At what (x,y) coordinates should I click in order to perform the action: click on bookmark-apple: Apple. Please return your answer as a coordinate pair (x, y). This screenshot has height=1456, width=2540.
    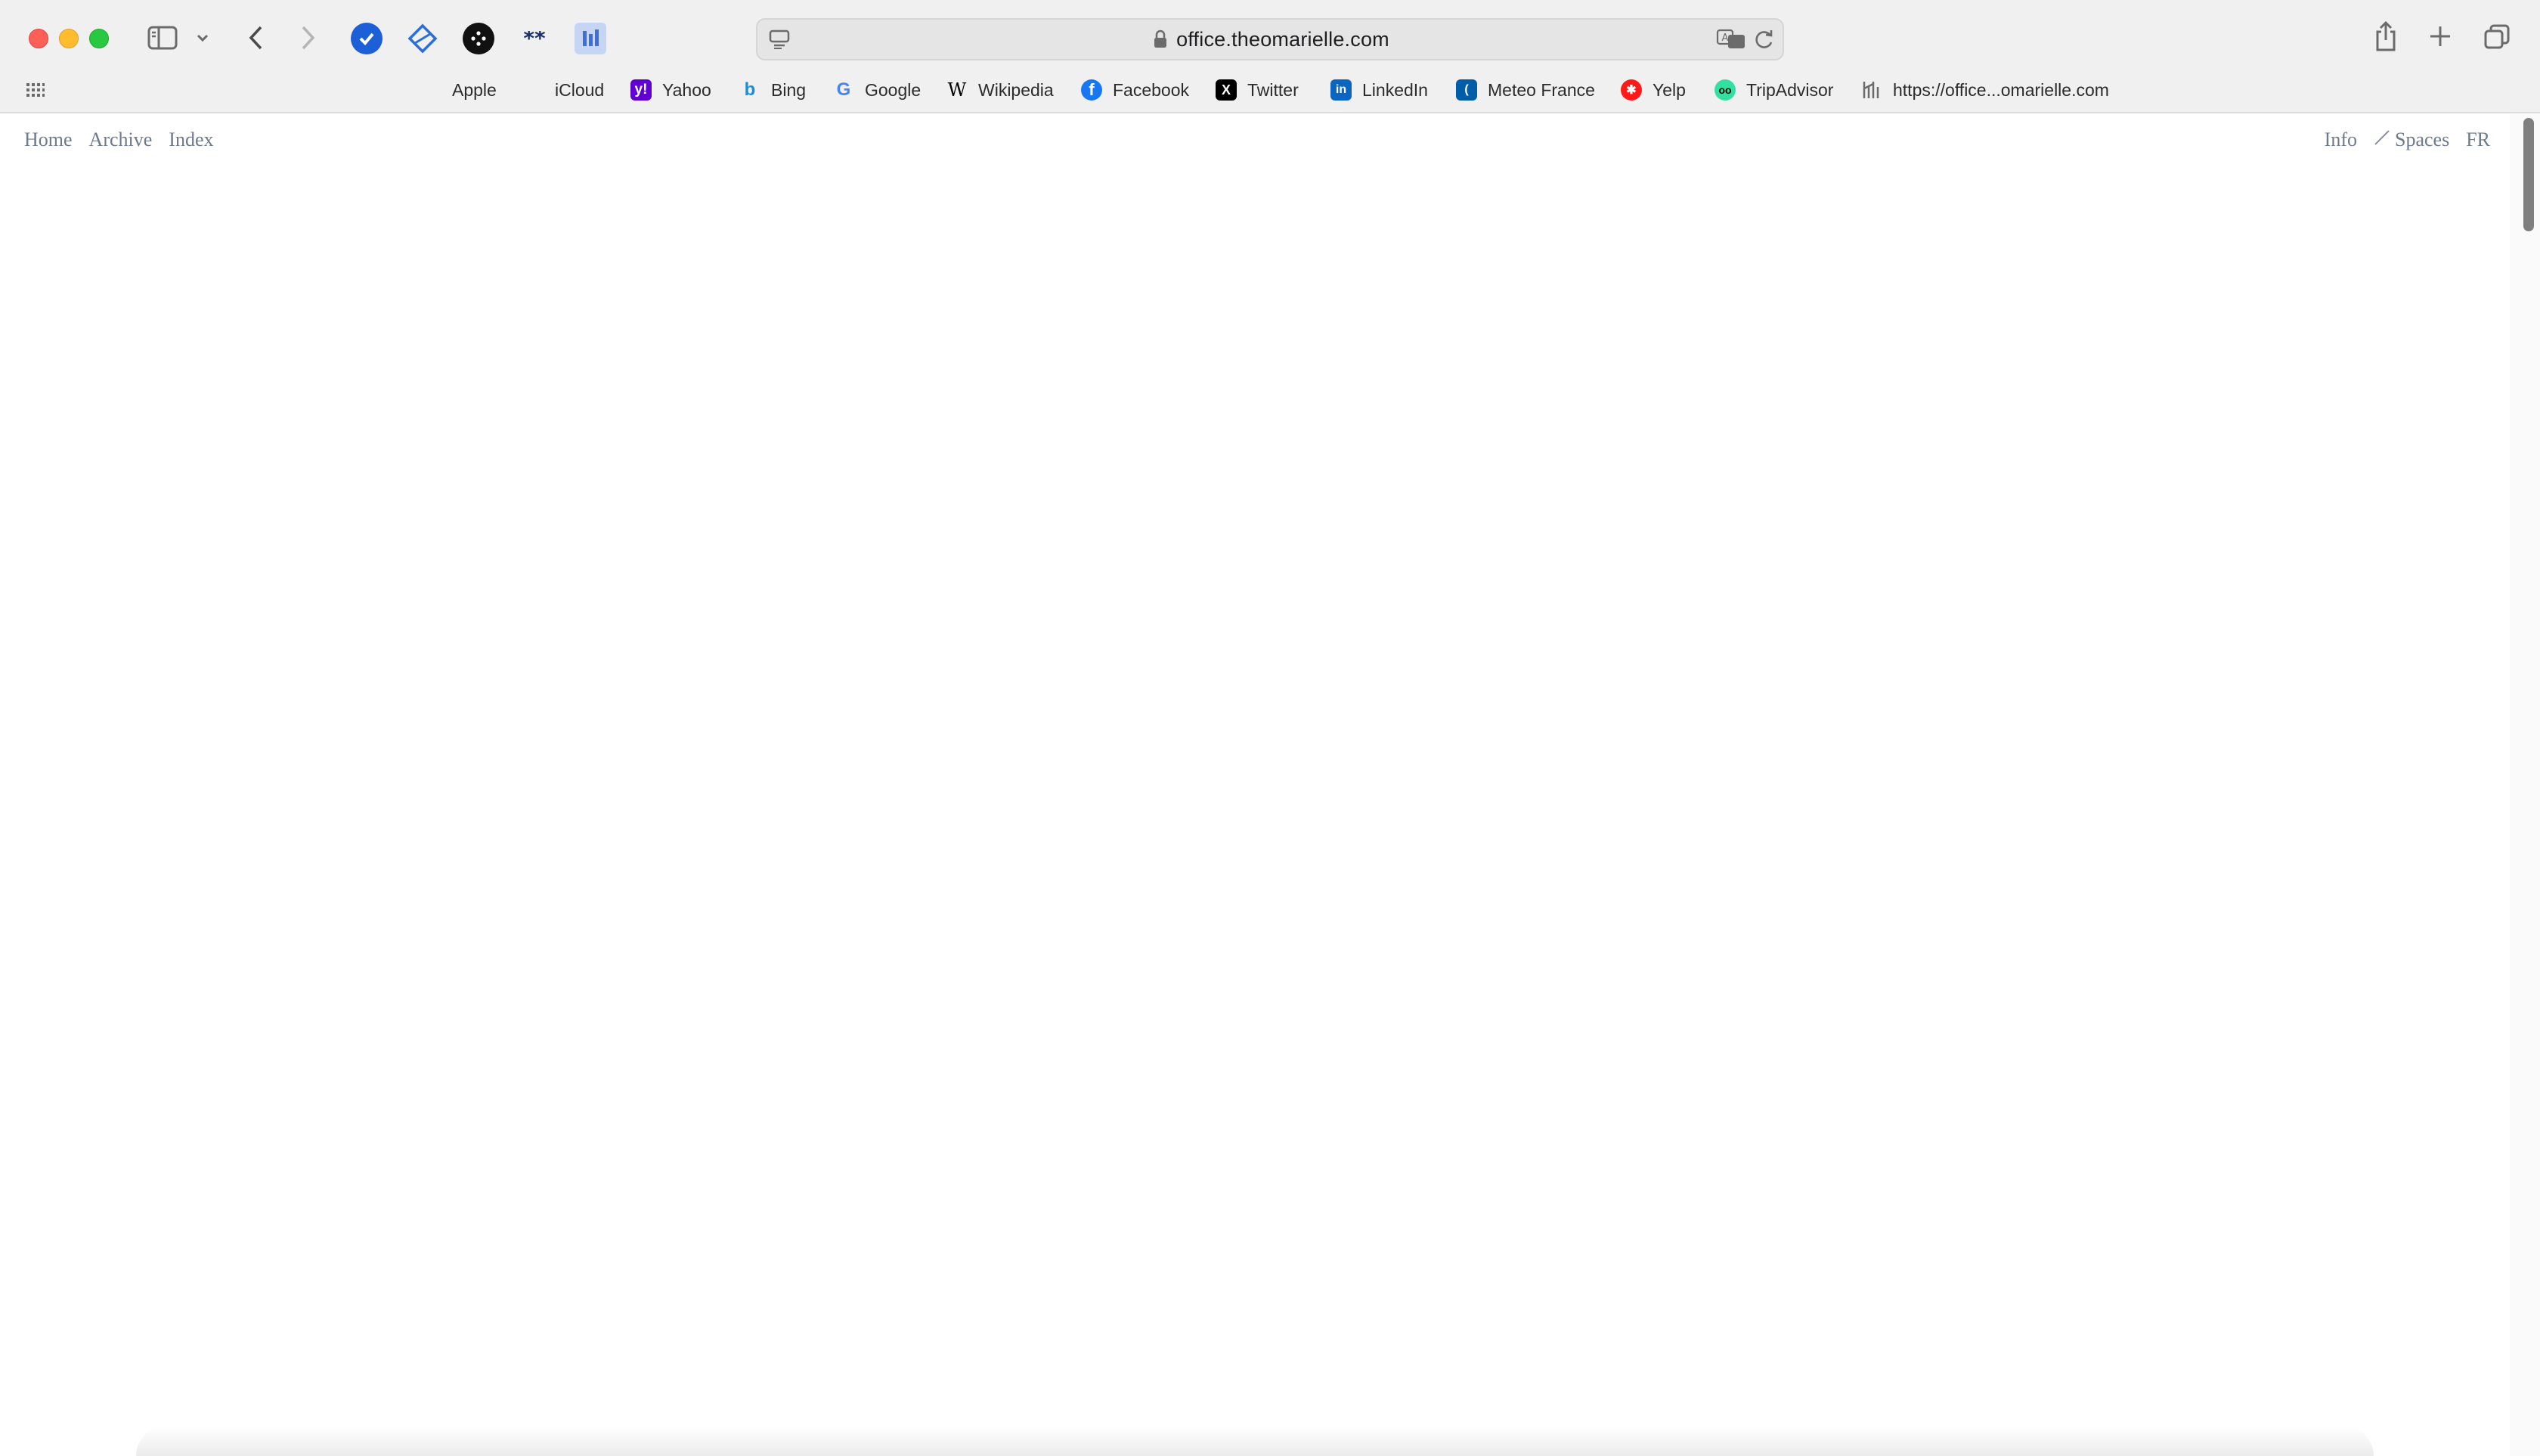
    Looking at the image, I should click on (458, 90).